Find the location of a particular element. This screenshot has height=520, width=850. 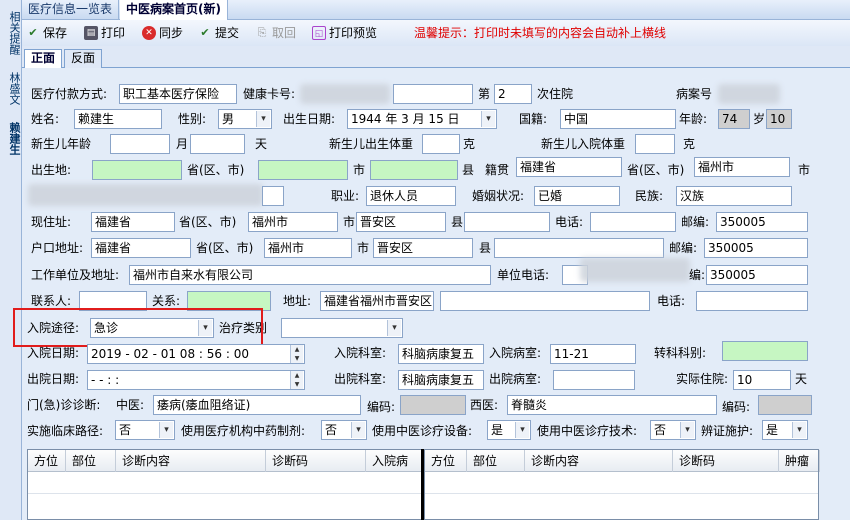

record-number-label: 病案号 is located at coordinates (694, 94).